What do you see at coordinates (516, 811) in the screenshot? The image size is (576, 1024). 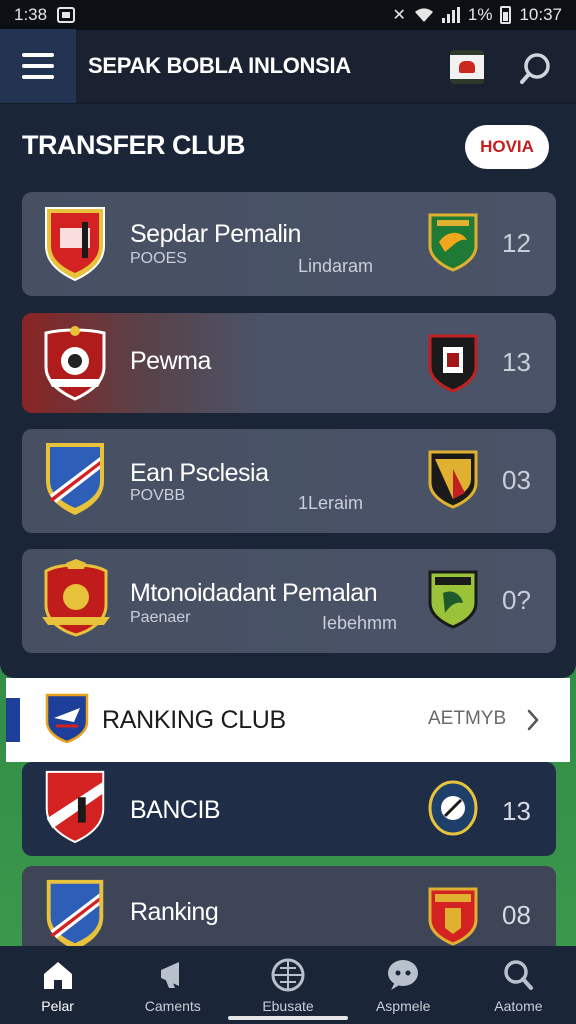 I see `ranking-card-score: 13` at bounding box center [516, 811].